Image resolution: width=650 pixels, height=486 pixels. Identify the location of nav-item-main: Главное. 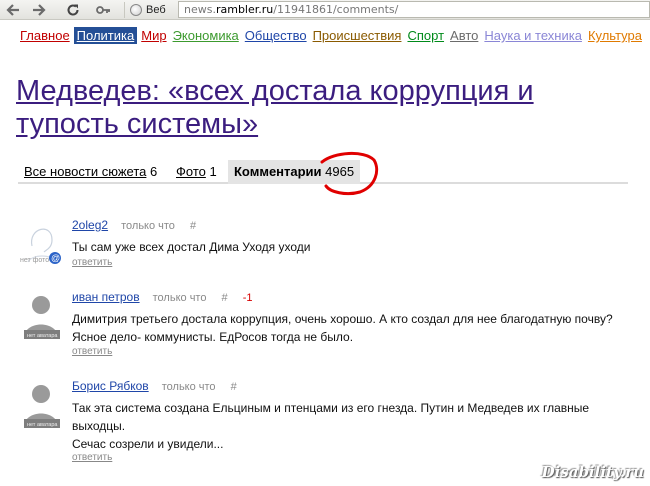
(45, 35).